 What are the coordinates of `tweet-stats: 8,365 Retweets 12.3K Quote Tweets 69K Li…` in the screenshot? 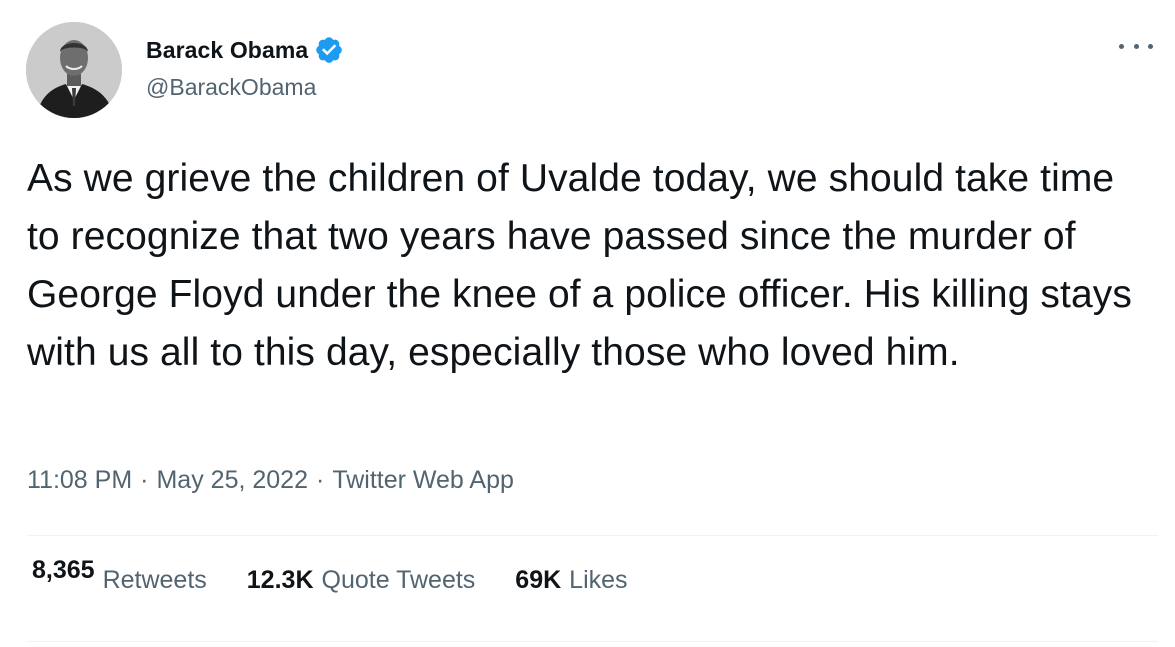 It's located at (350, 575).